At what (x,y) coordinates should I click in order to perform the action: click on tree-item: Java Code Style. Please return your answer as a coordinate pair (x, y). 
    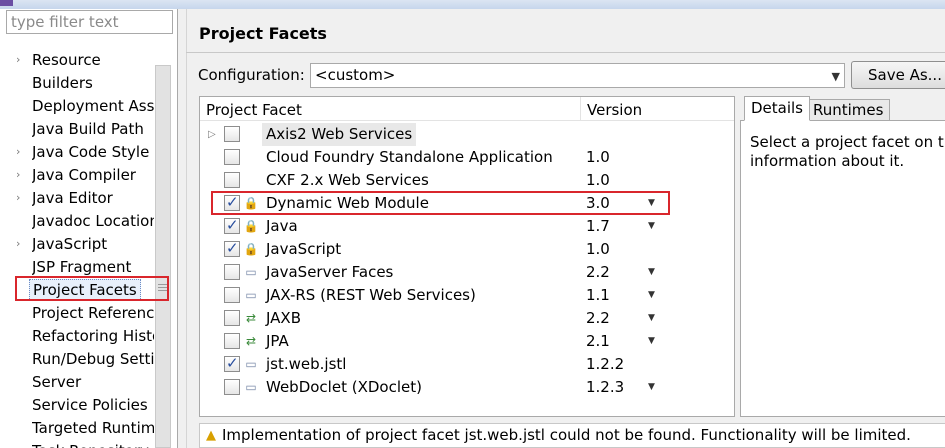
    Looking at the image, I should click on (93, 152).